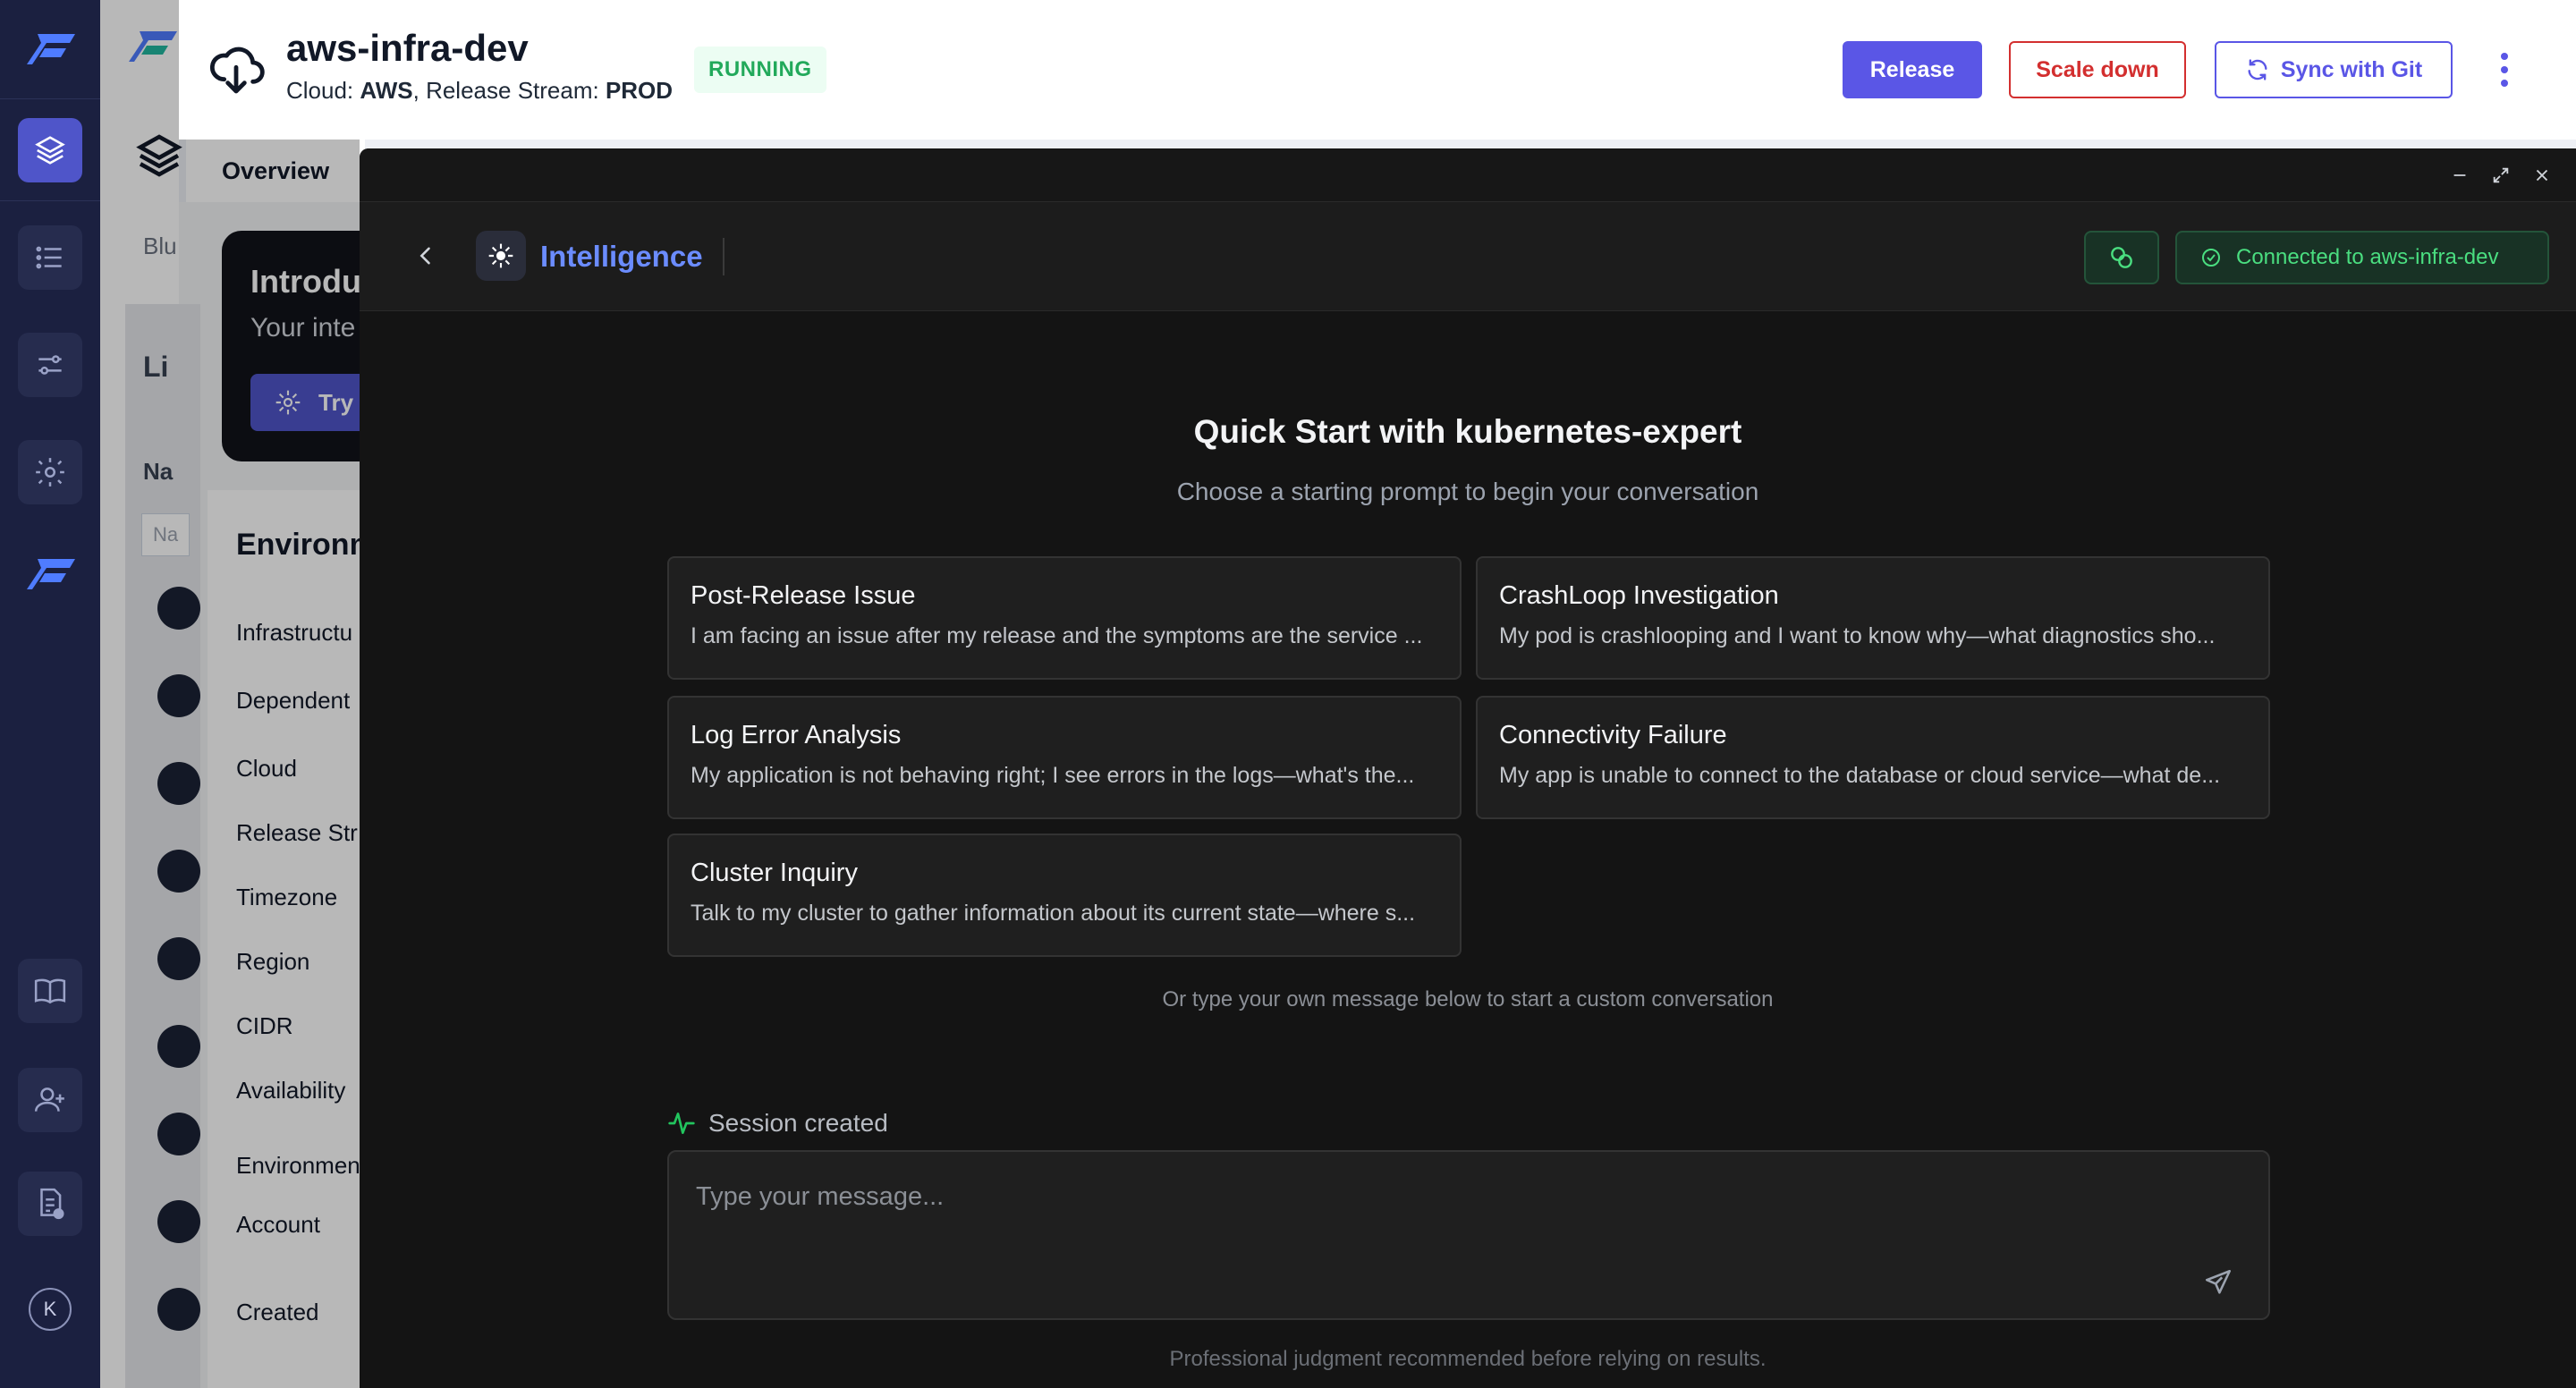 The height and width of the screenshot is (1388, 2576). I want to click on facets-secondary-logo-icon, so click(51, 574).